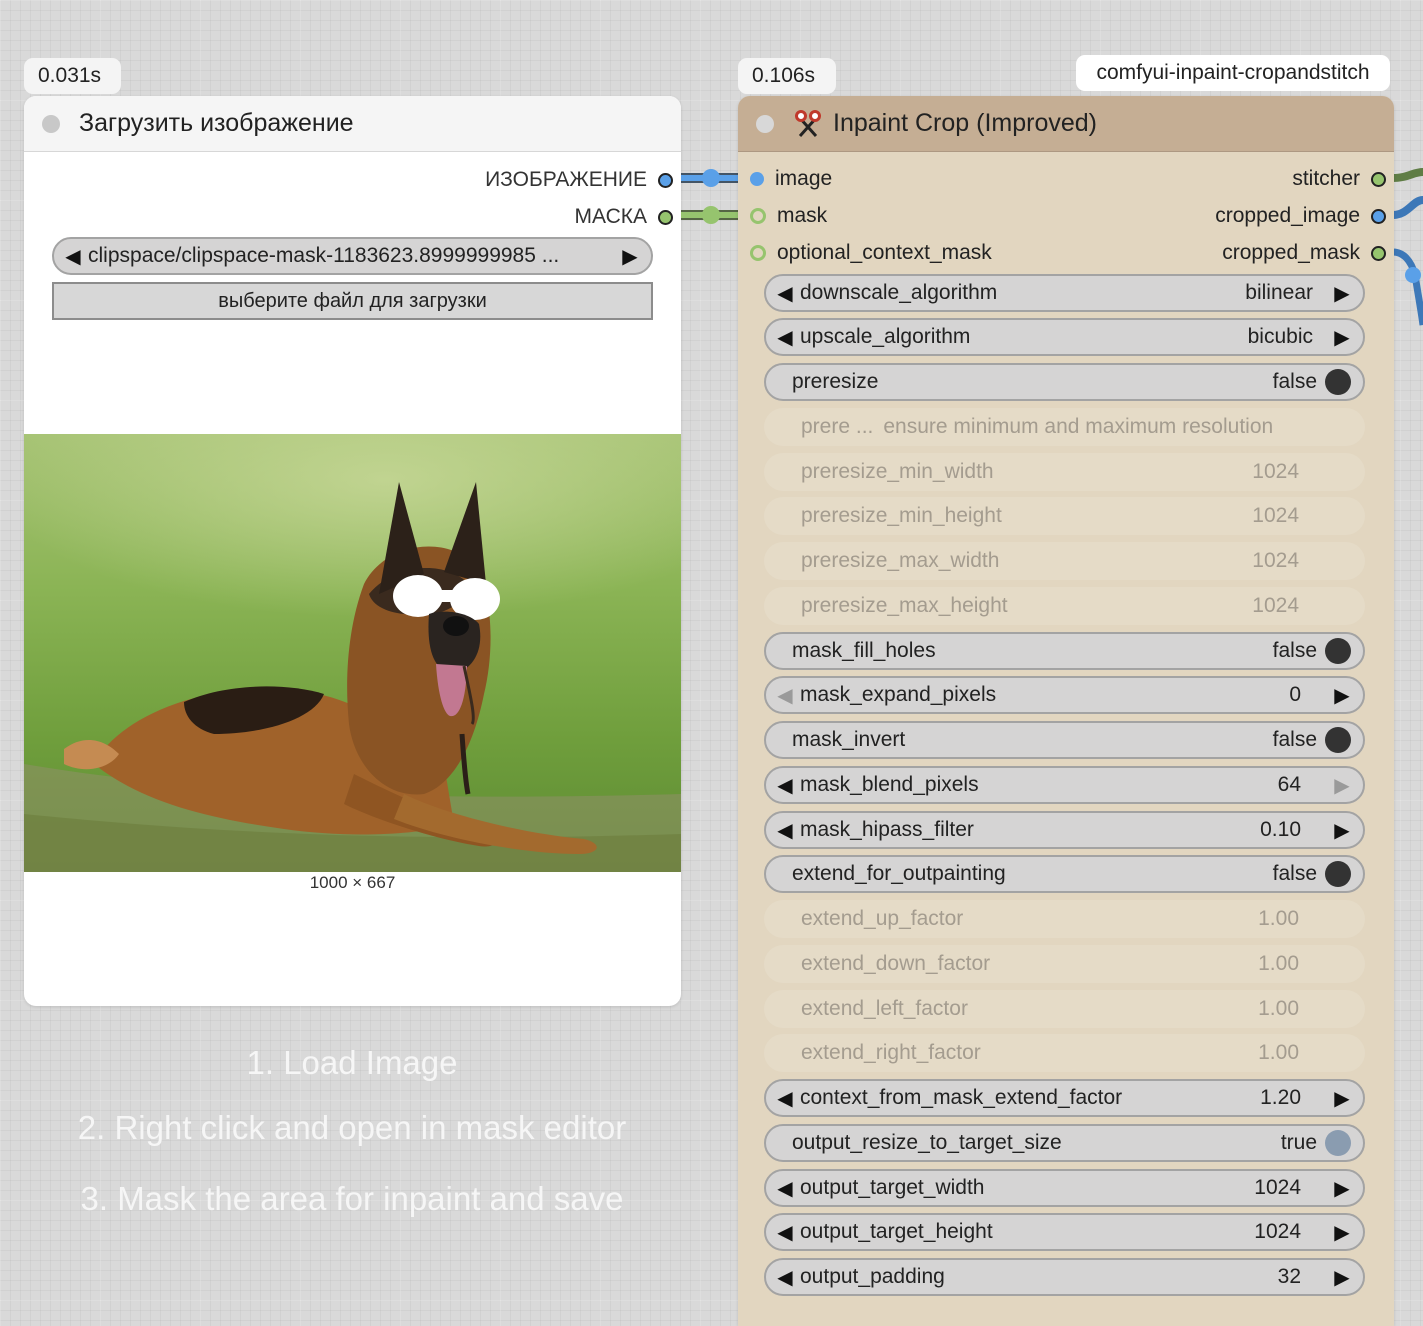 The image size is (1423, 1326). I want to click on file-combo-next-arrow: ▶, so click(630, 256).